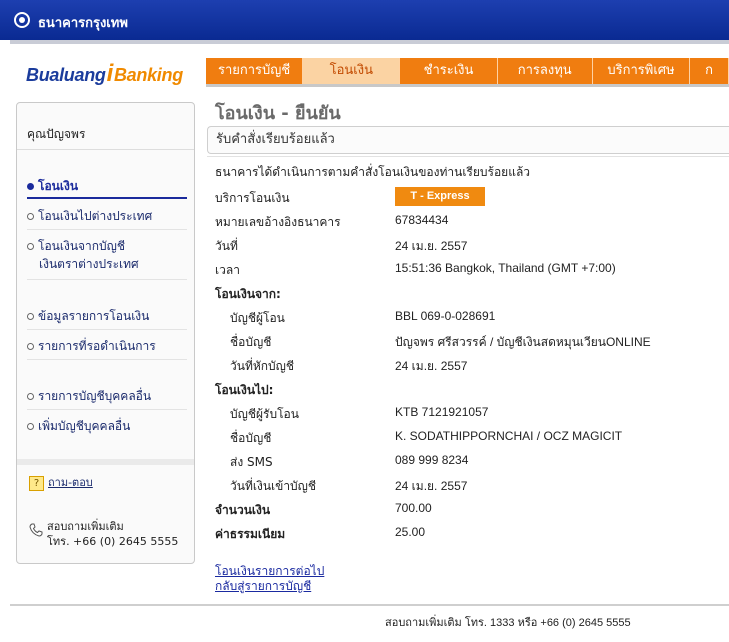 The height and width of the screenshot is (642, 729). What do you see at coordinates (97, 346) in the screenshot?
I see `sidebar-item-label: รายการที่รอดำเนินการ` at bounding box center [97, 346].